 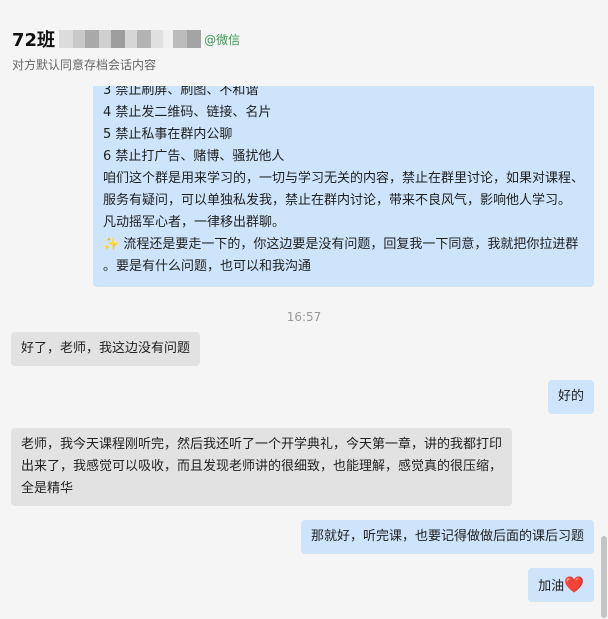 I want to click on message-line: 5 禁止私事在群内公聊, so click(x=168, y=134).